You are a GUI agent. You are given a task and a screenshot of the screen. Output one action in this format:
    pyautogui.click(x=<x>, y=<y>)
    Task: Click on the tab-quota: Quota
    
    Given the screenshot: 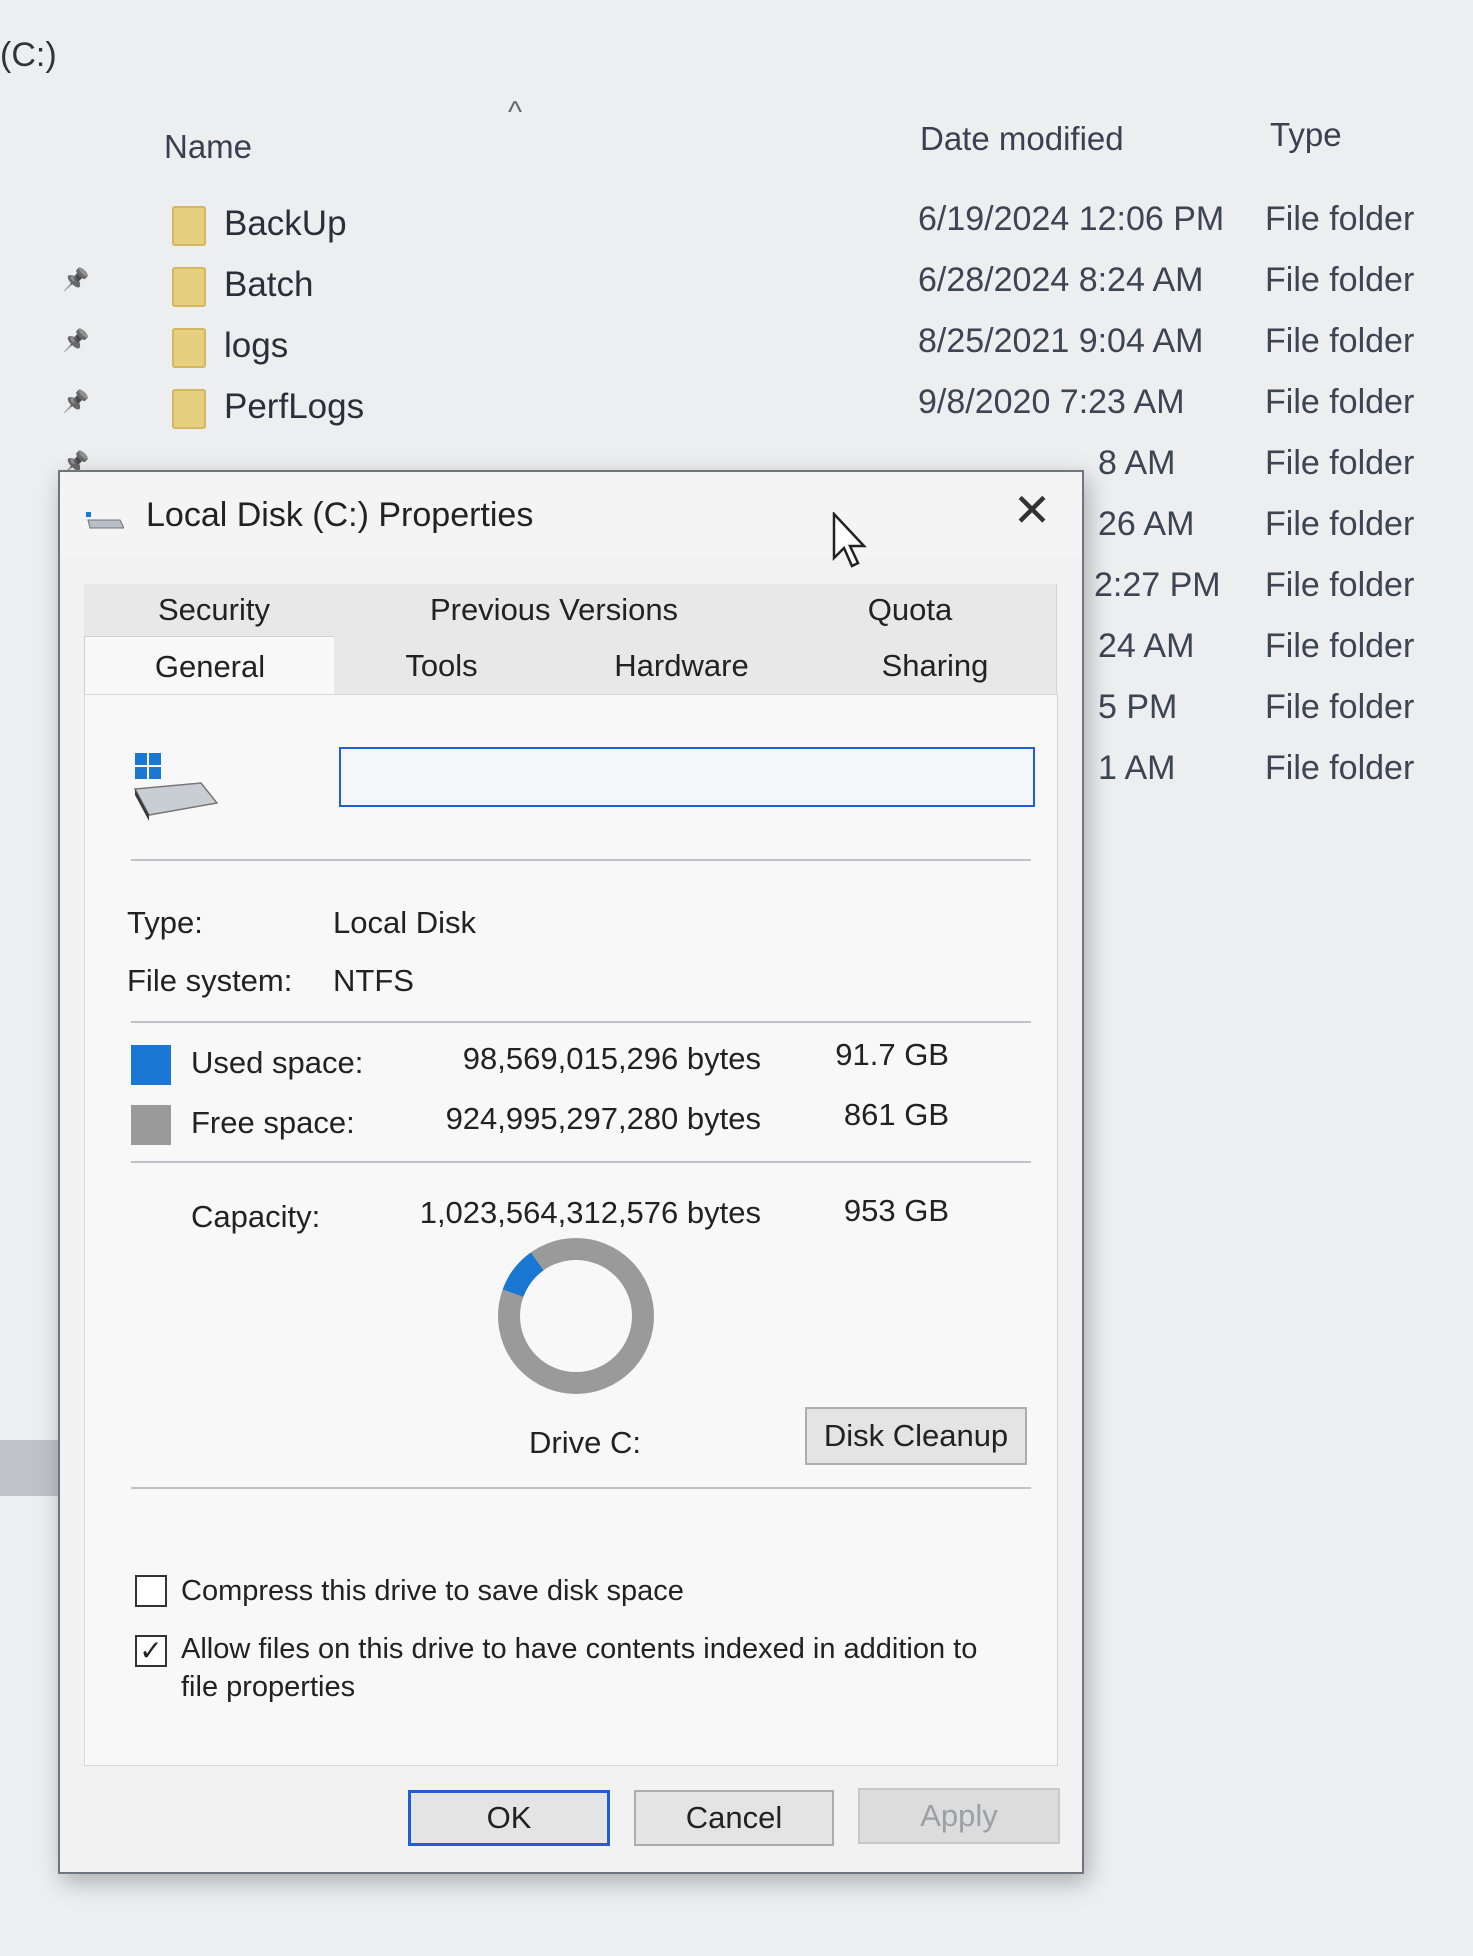 What is the action you would take?
    pyautogui.click(x=910, y=610)
    